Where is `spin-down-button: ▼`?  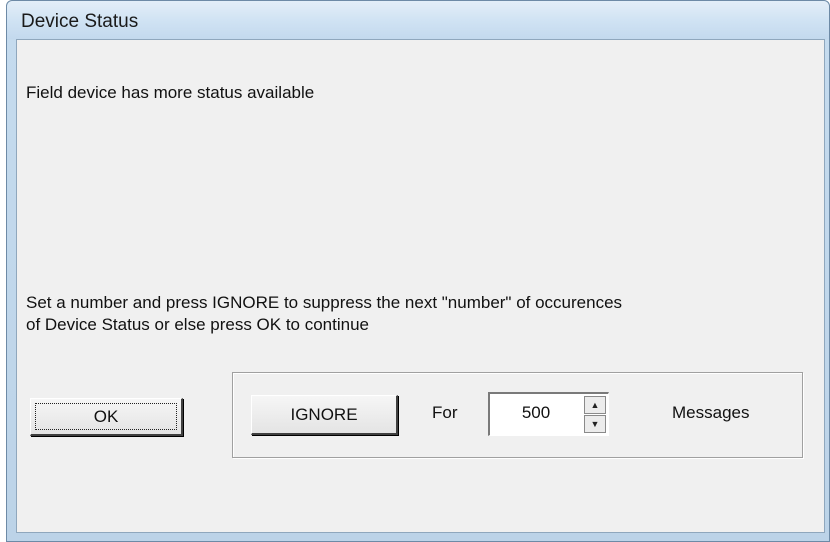 spin-down-button: ▼ is located at coordinates (595, 424).